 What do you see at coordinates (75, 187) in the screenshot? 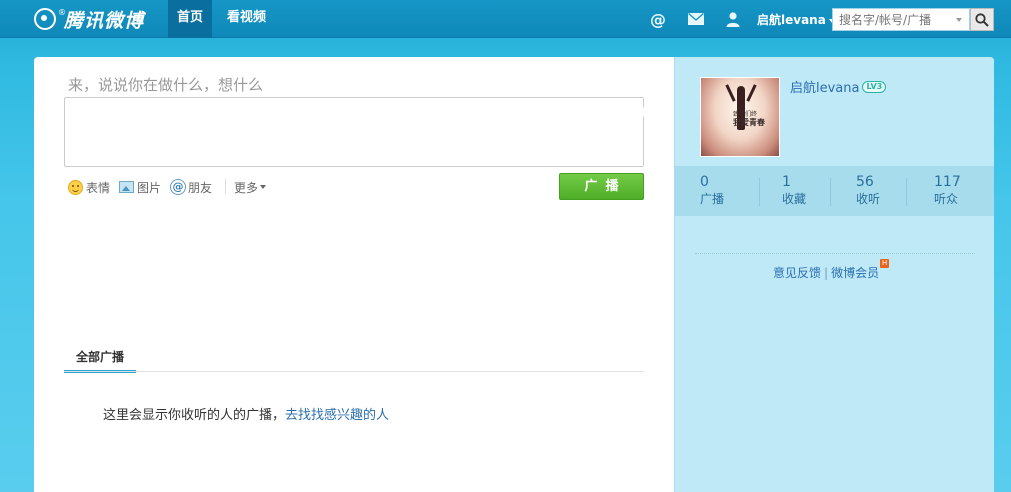
I see `smiley-icon` at bounding box center [75, 187].